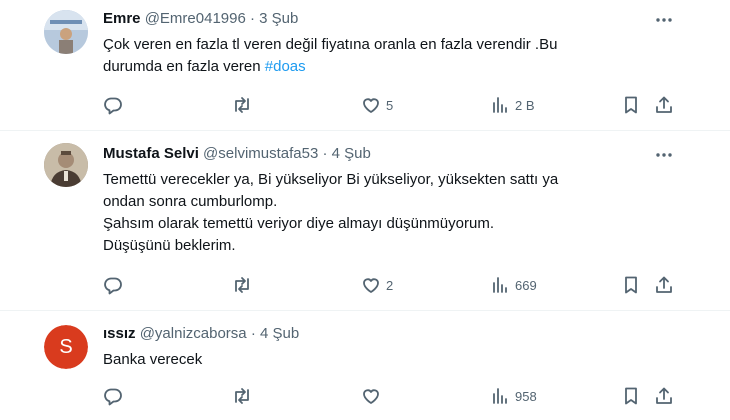  What do you see at coordinates (193, 333) in the screenshot?
I see `author-handle: @yalnizcaborsa` at bounding box center [193, 333].